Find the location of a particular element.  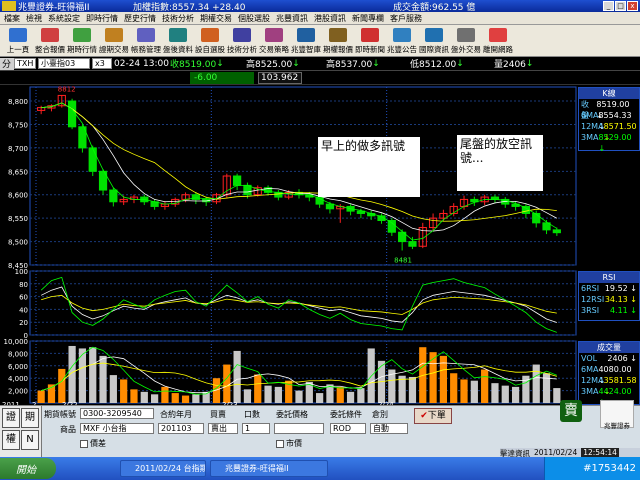

toolbar-button-5: 盤後資料 is located at coordinates (178, 40).